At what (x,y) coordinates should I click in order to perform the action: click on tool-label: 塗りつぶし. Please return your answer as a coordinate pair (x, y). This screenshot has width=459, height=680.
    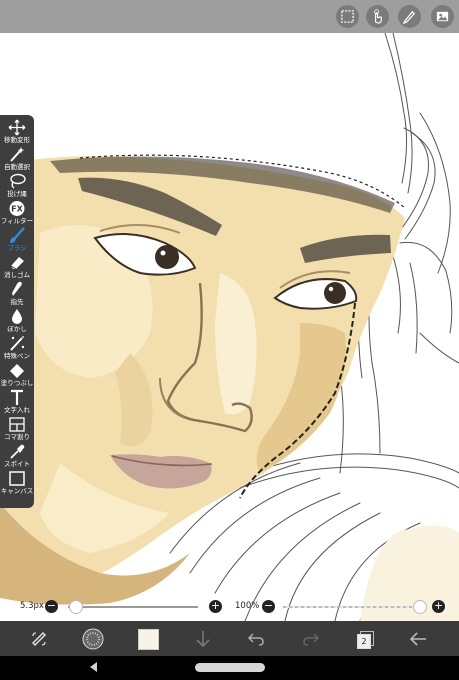
    Looking at the image, I should click on (17, 383).